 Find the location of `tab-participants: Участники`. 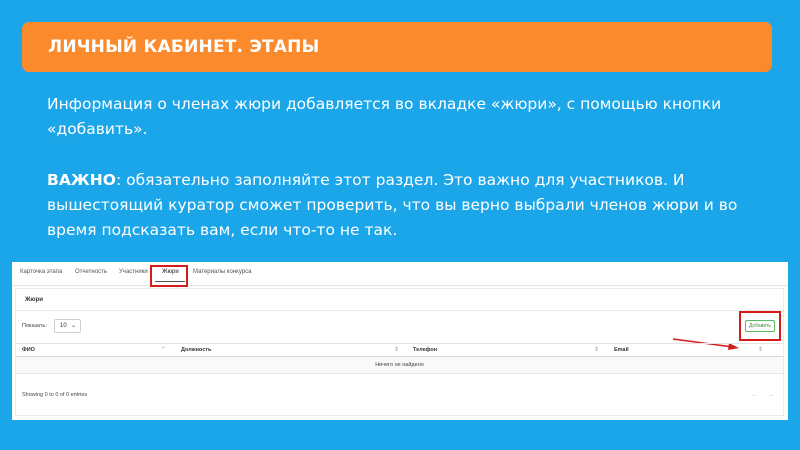

tab-participants: Участники is located at coordinates (133, 272).